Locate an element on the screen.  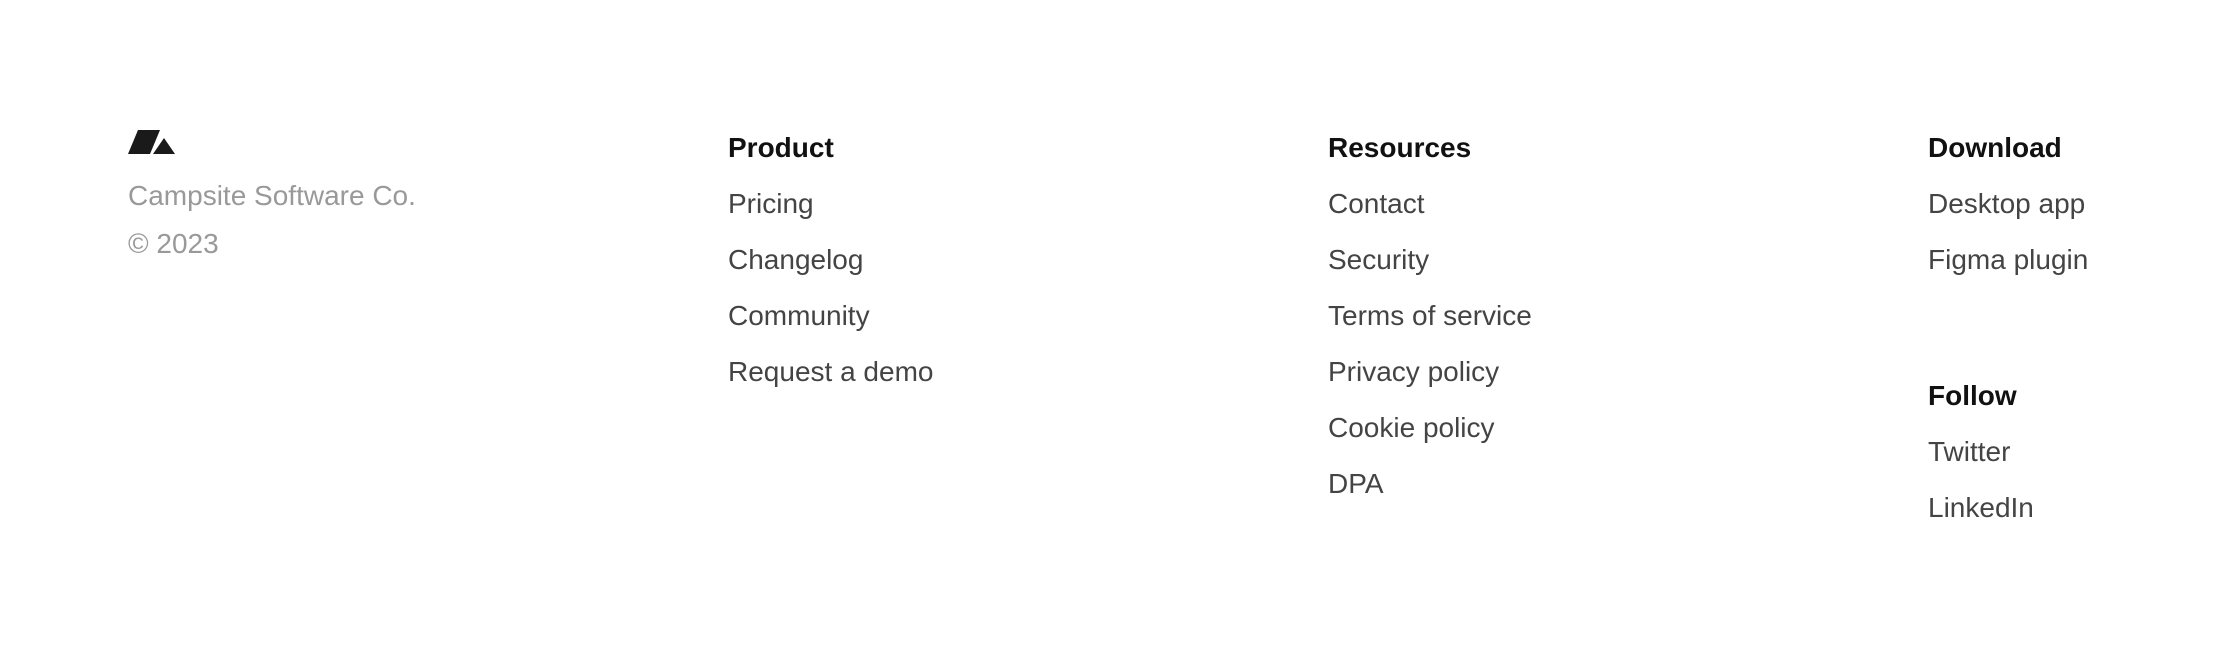
link-twitter: Twitter is located at coordinates (1969, 451).